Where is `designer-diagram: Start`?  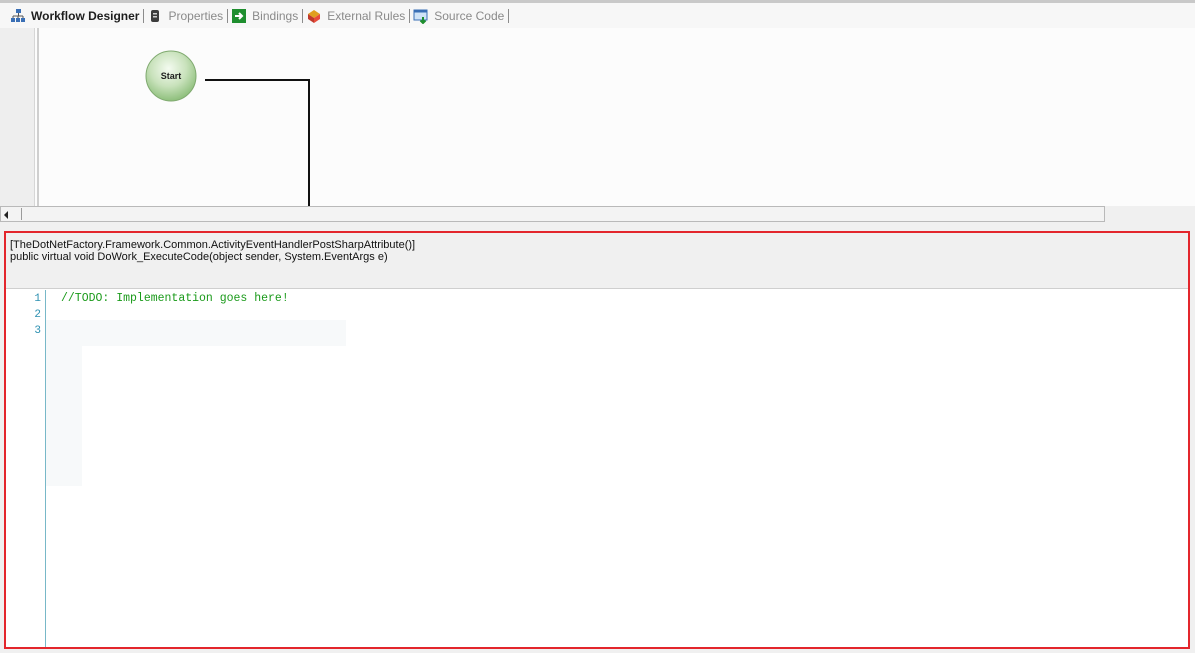
designer-diagram: Start is located at coordinates (227, 128).